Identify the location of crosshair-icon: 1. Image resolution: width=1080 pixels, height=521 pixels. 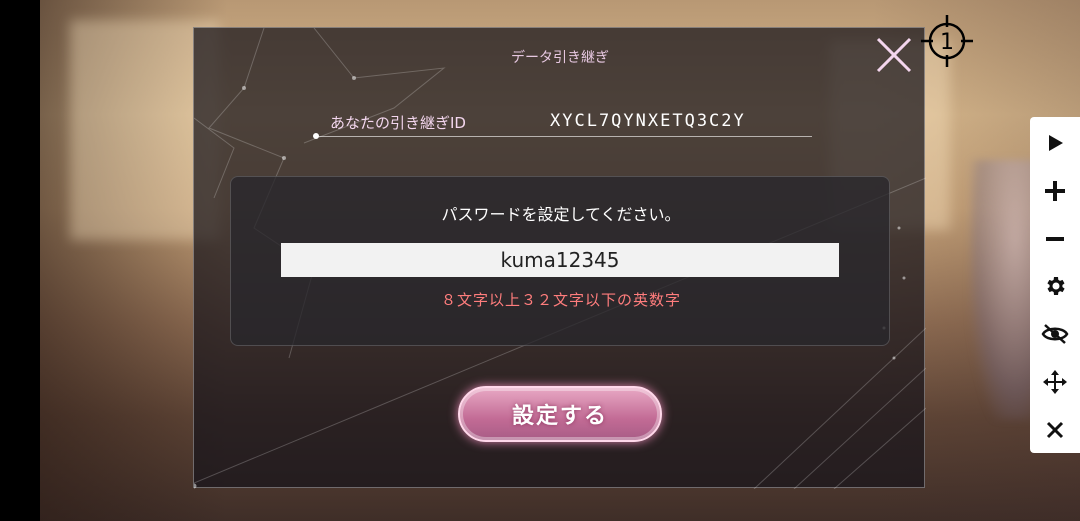
(947, 41).